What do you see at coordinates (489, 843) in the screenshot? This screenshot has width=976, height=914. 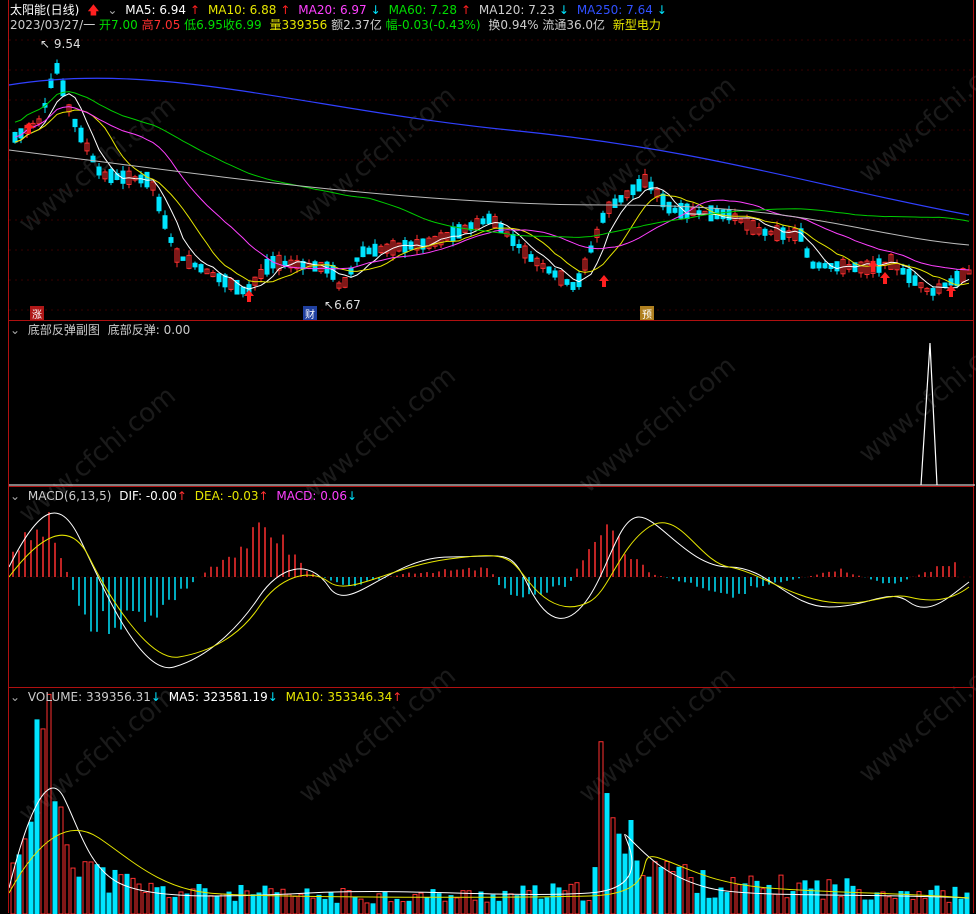 I see `volume-ma5-line` at bounding box center [489, 843].